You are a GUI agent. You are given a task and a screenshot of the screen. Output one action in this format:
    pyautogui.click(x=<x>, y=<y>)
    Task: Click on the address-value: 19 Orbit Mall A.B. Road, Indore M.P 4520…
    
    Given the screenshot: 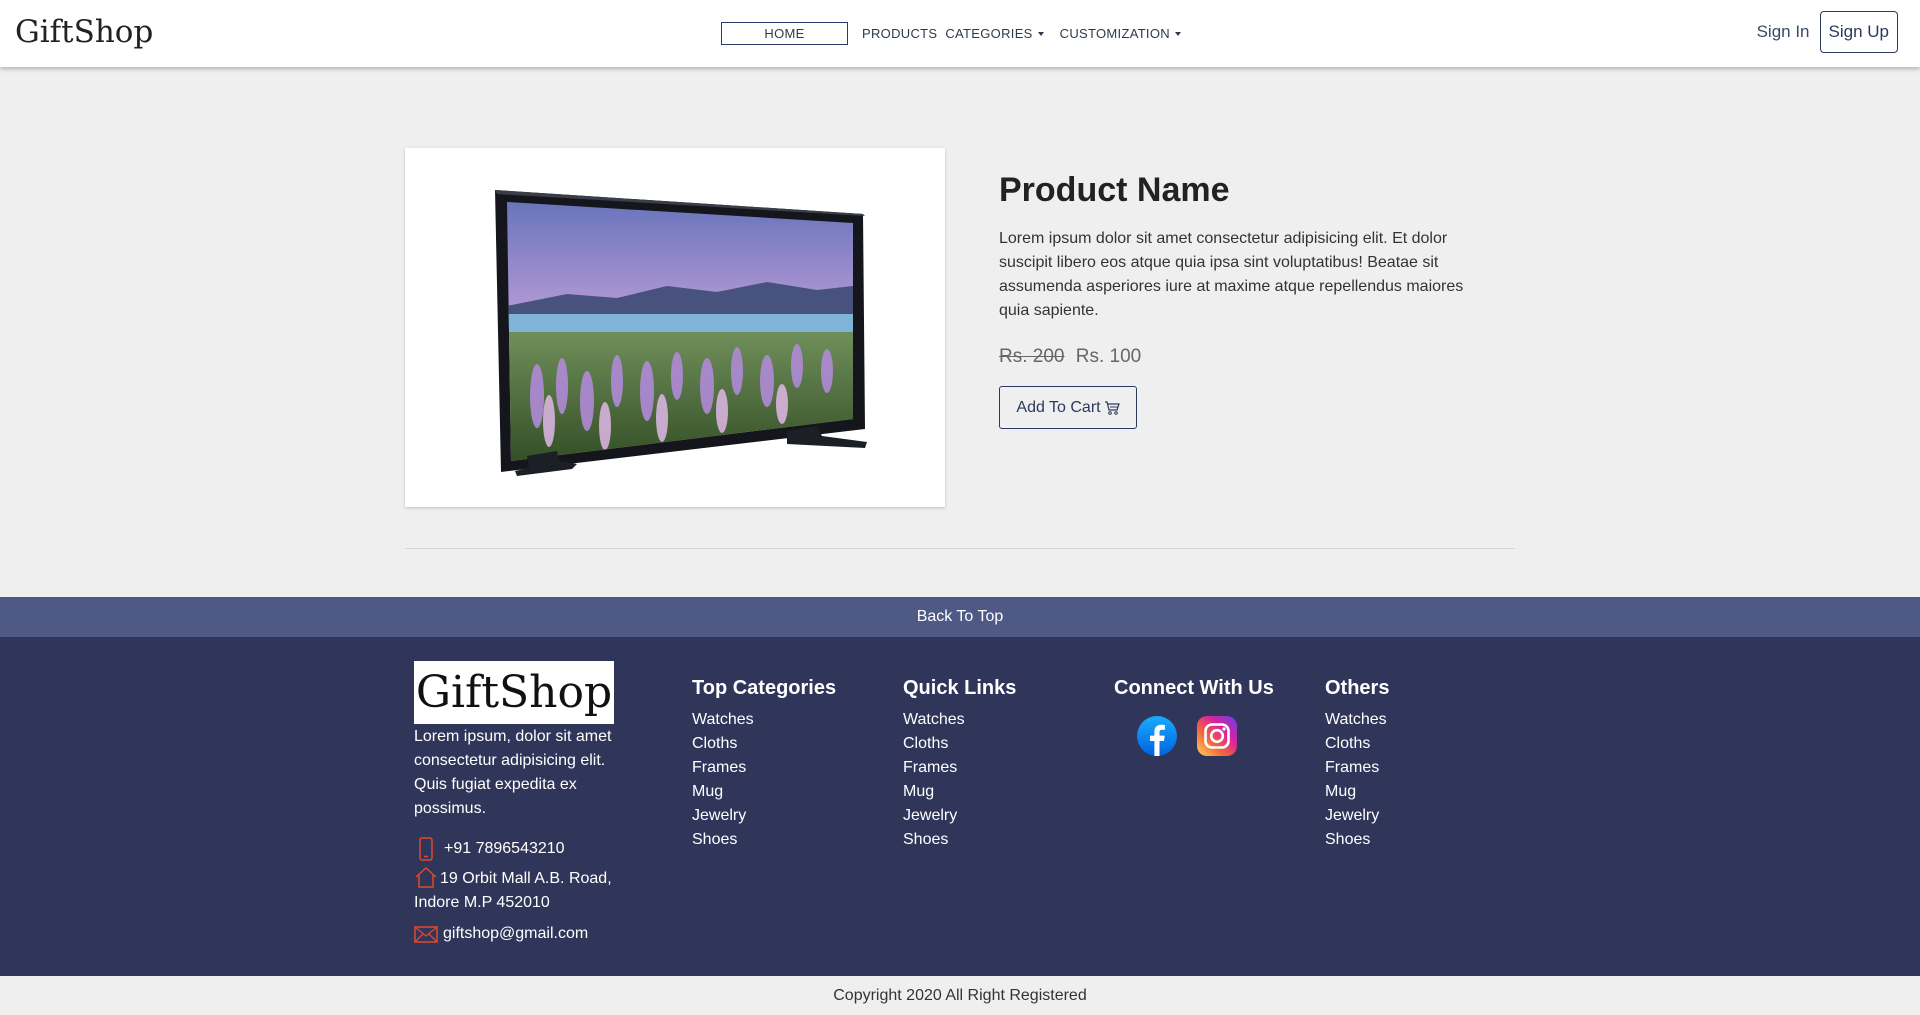 What is the action you would take?
    pyautogui.click(x=513, y=890)
    